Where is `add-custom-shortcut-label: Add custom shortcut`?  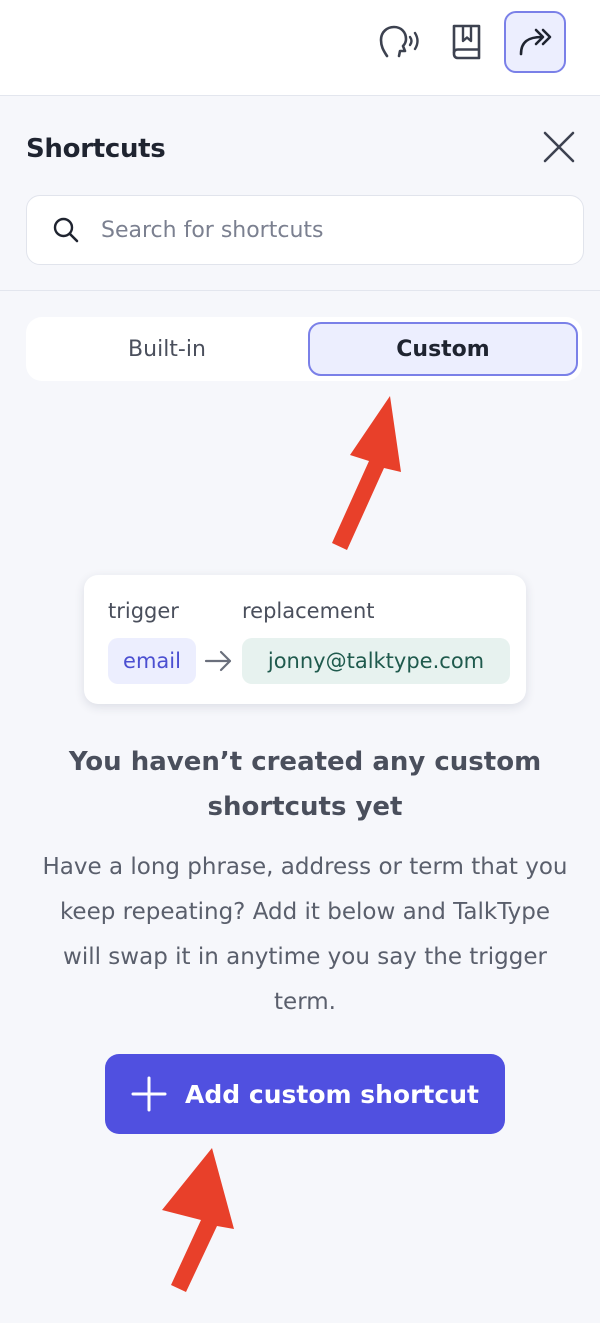
add-custom-shortcut-label: Add custom shortcut is located at coordinates (332, 1094).